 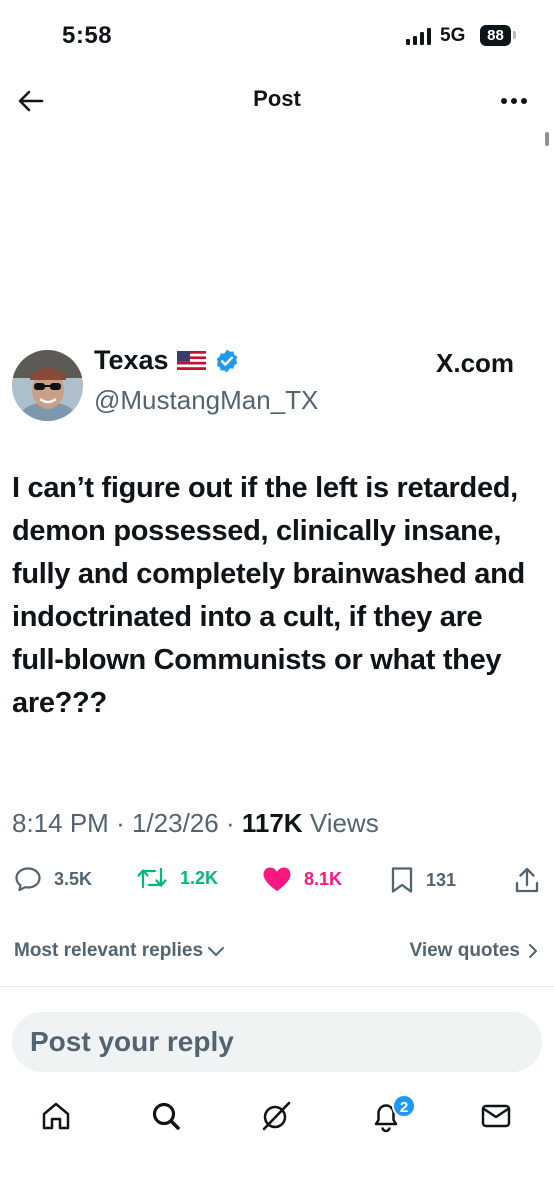 I want to click on nav-search, so click(x=166, y=1116).